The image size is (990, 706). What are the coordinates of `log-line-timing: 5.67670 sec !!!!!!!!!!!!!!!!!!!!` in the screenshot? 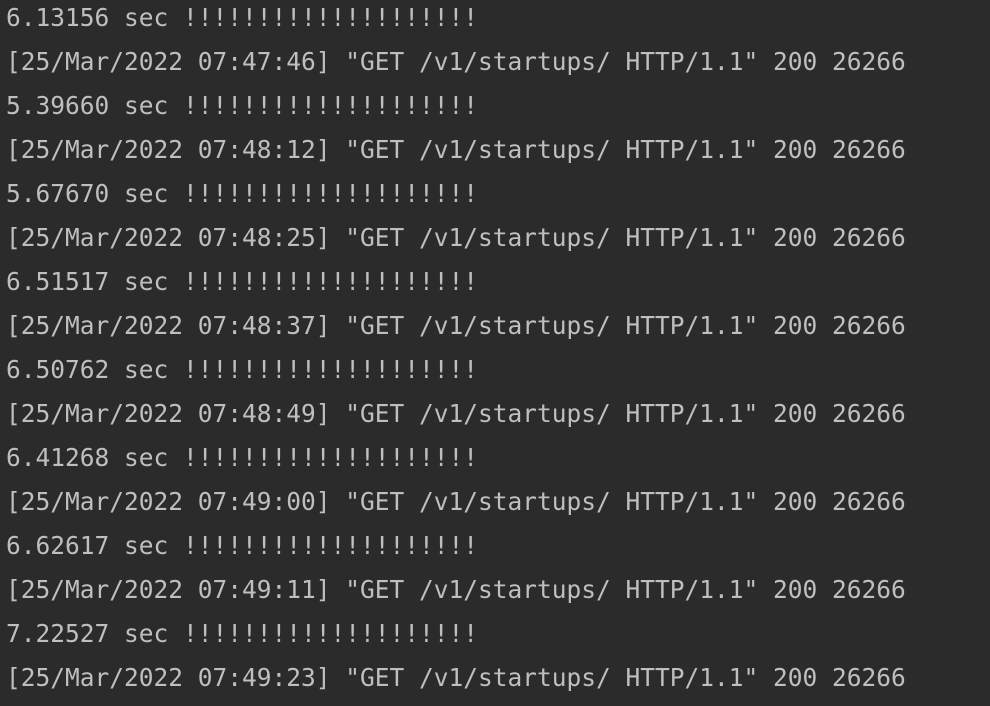 It's located at (242, 193).